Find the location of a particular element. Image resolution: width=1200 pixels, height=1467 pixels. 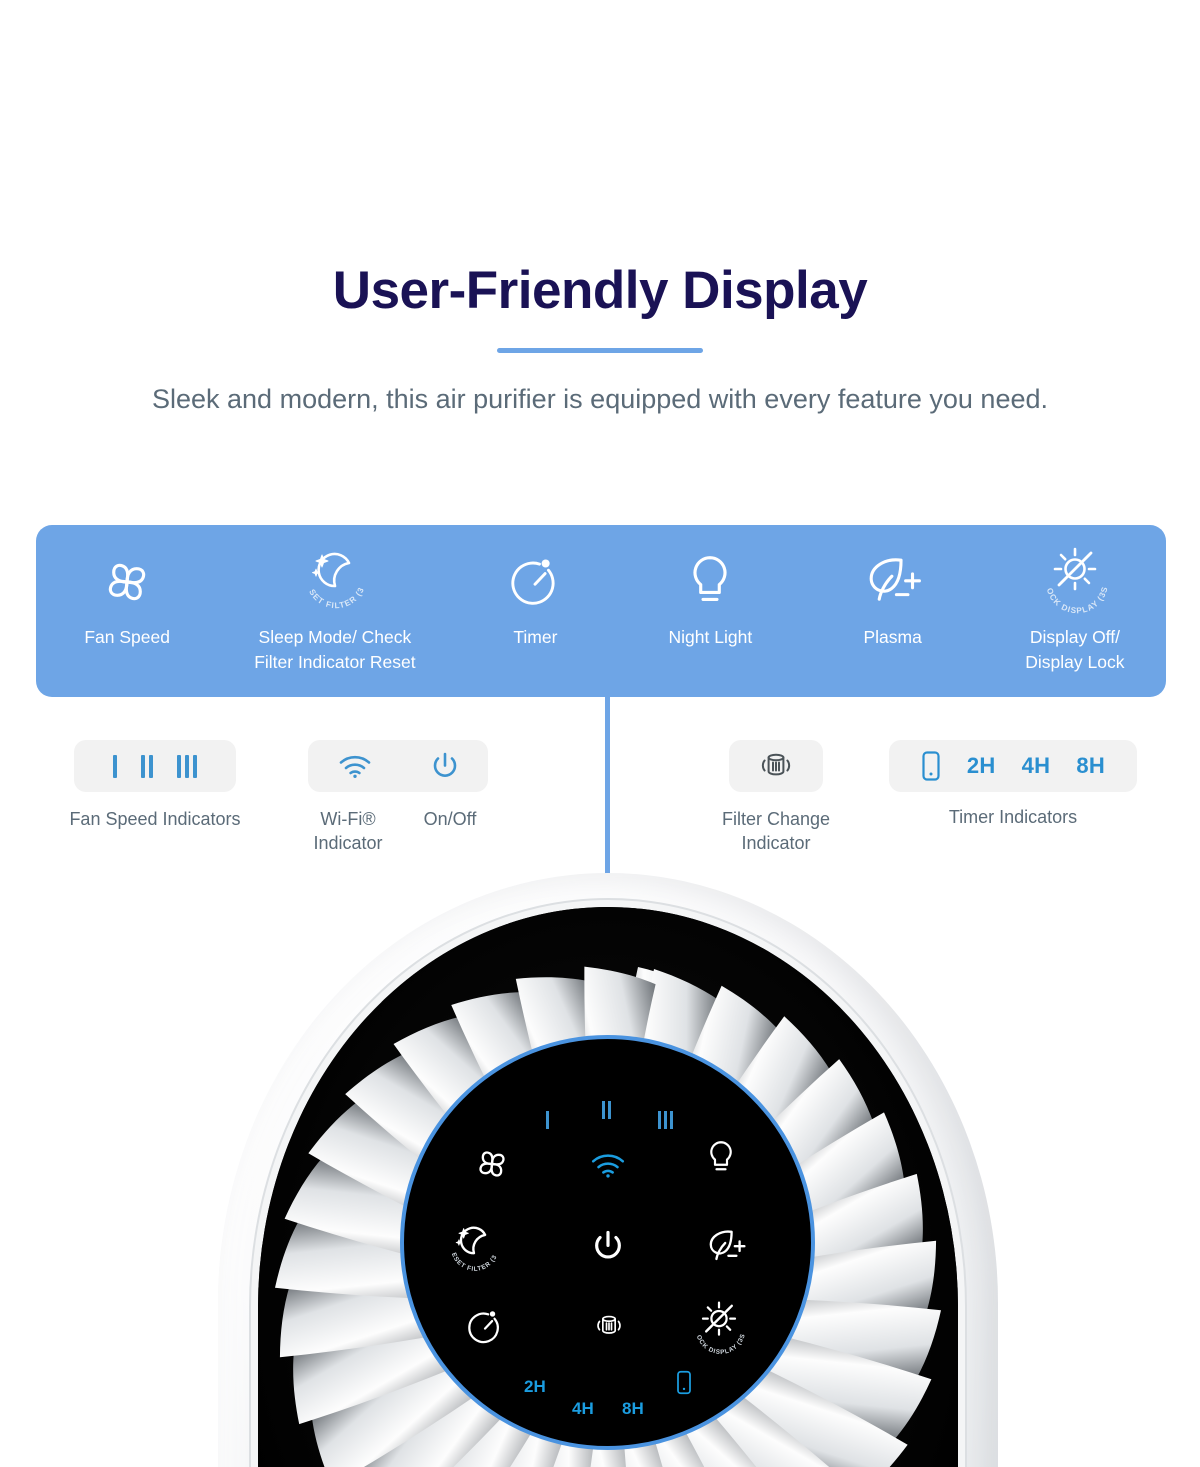

panel-wifi-indicator is located at coordinates (608, 1165).